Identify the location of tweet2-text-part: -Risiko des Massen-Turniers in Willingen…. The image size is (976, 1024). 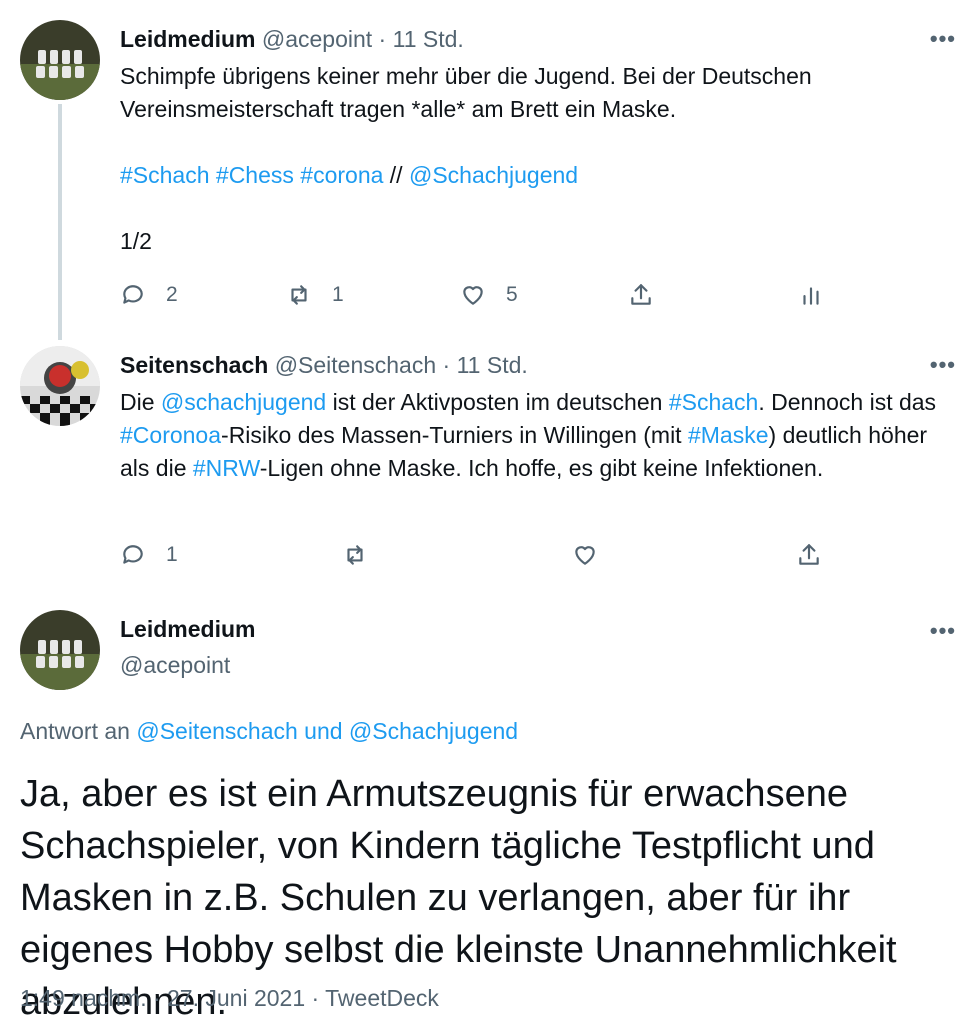
(454, 435).